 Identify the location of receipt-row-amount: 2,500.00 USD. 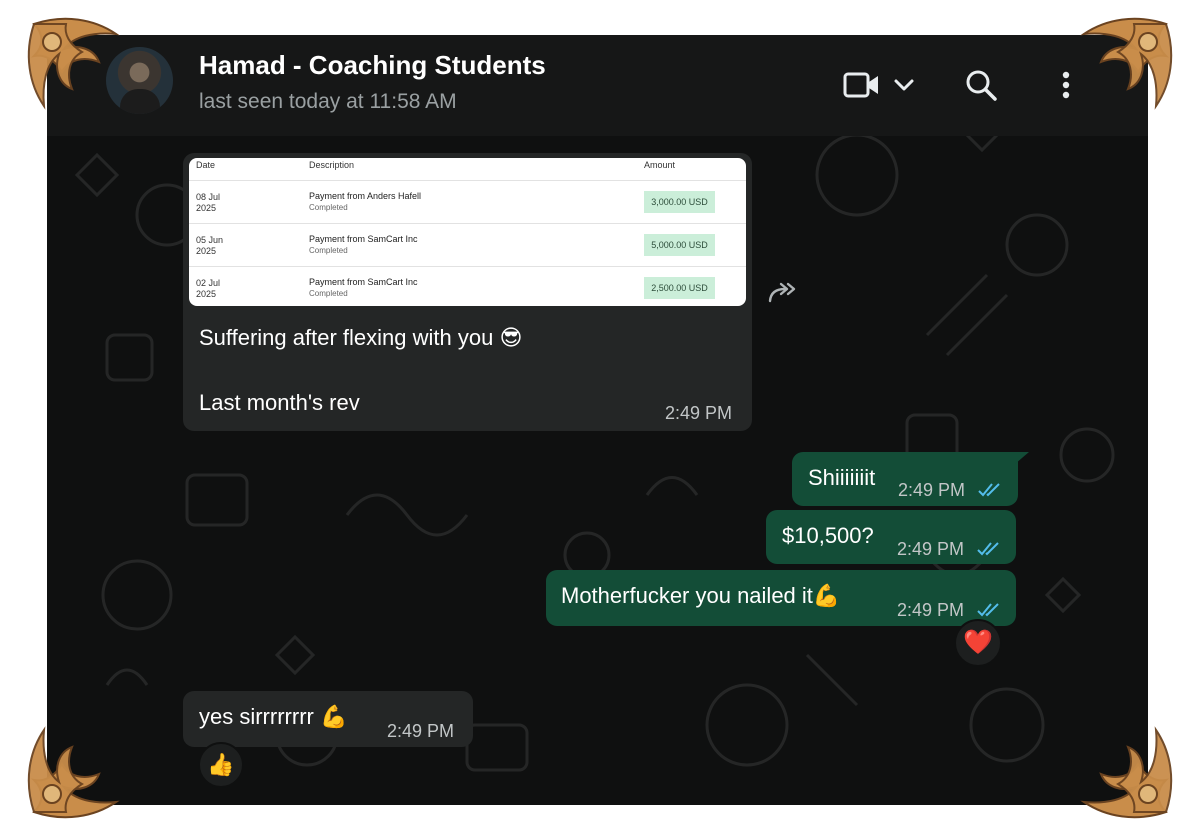
(679, 288).